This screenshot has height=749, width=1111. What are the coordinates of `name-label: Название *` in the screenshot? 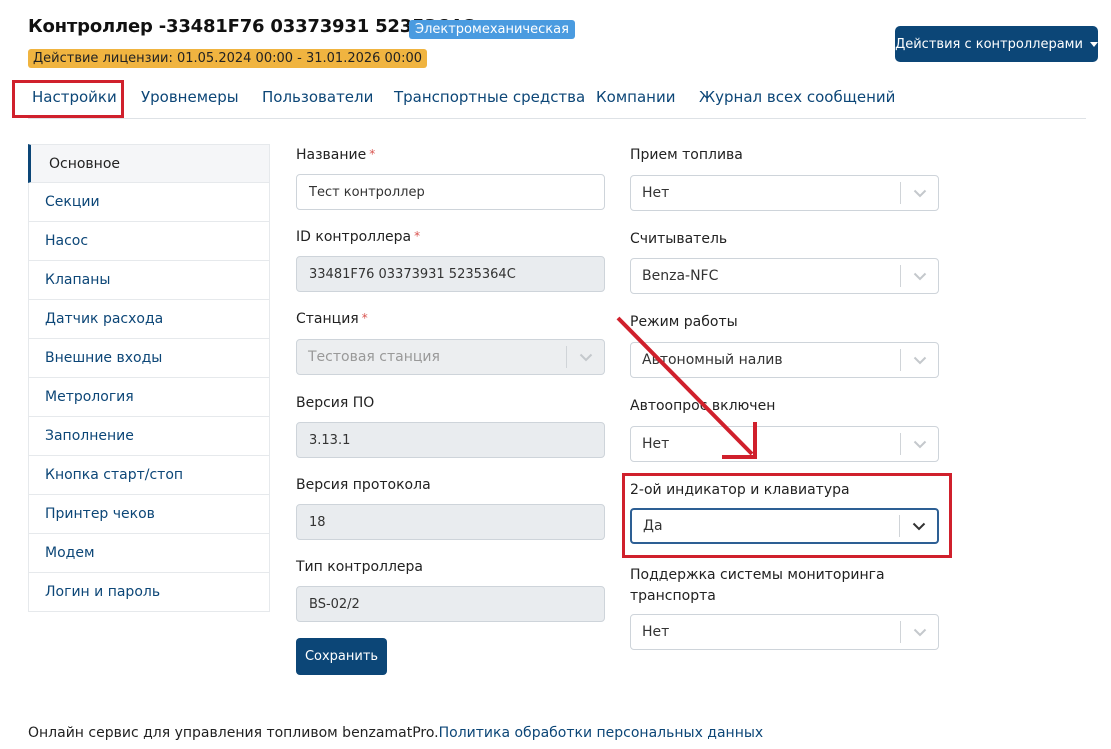 It's located at (335, 155).